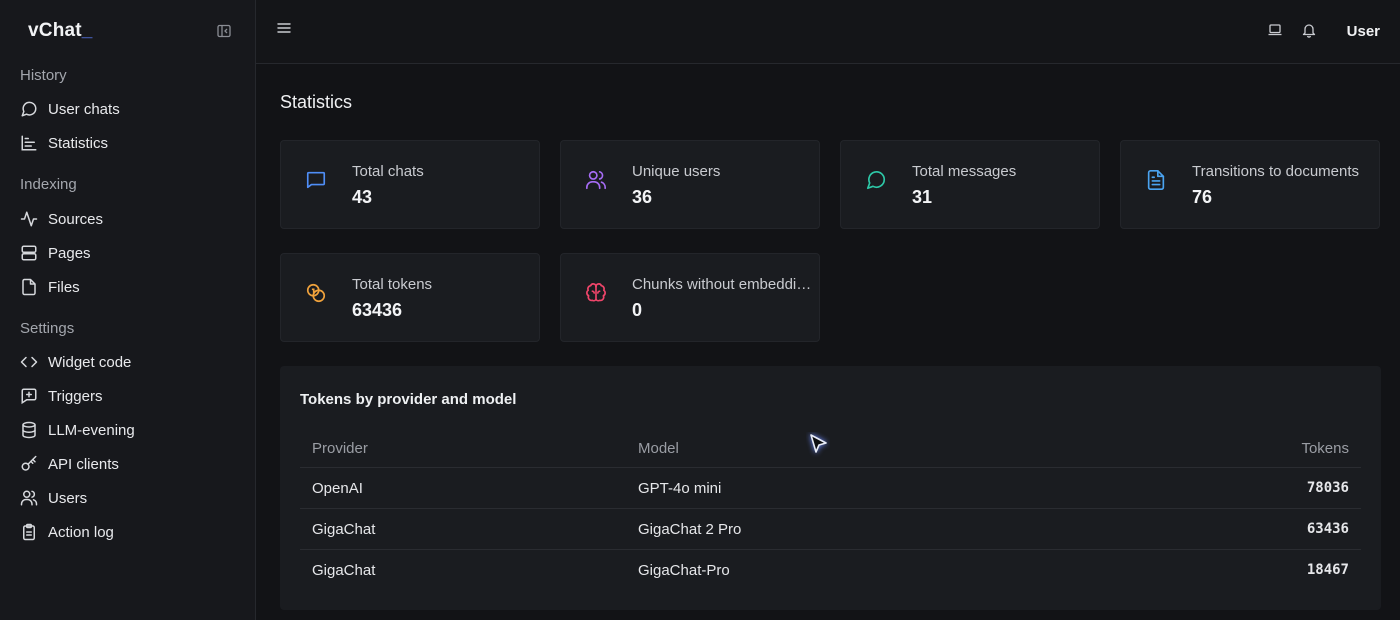  I want to click on sidebar-item-label: Statistics, so click(78, 143).